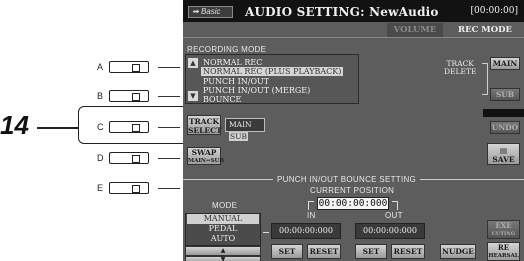  Describe the element at coordinates (223, 258) in the screenshot. I see `mode-scroll-down-icon: ▼` at that location.